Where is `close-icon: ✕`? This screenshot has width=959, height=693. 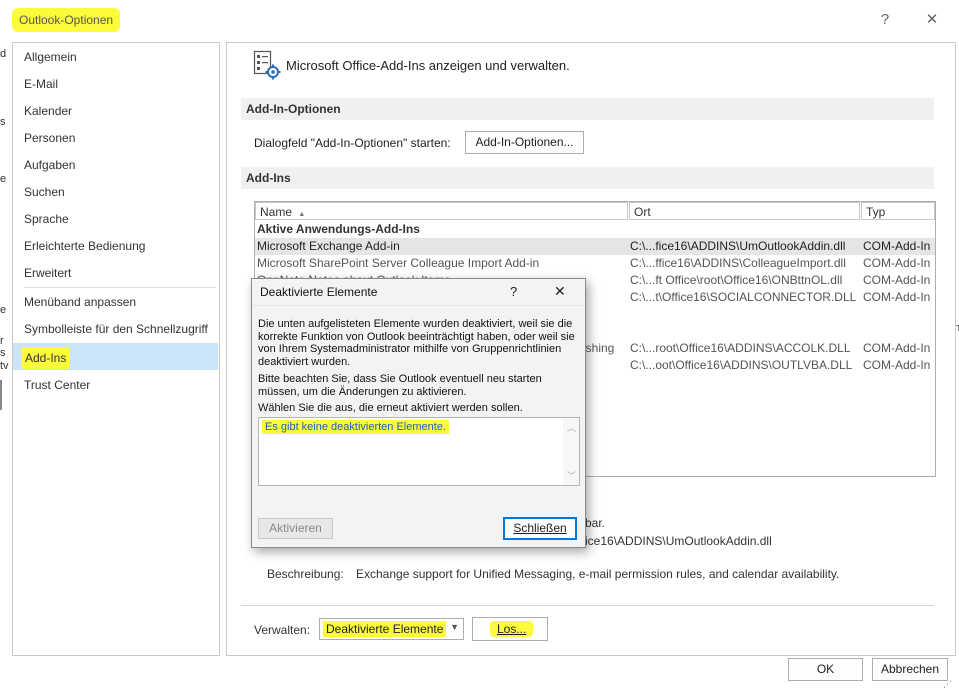
close-icon: ✕ is located at coordinates (932, 20).